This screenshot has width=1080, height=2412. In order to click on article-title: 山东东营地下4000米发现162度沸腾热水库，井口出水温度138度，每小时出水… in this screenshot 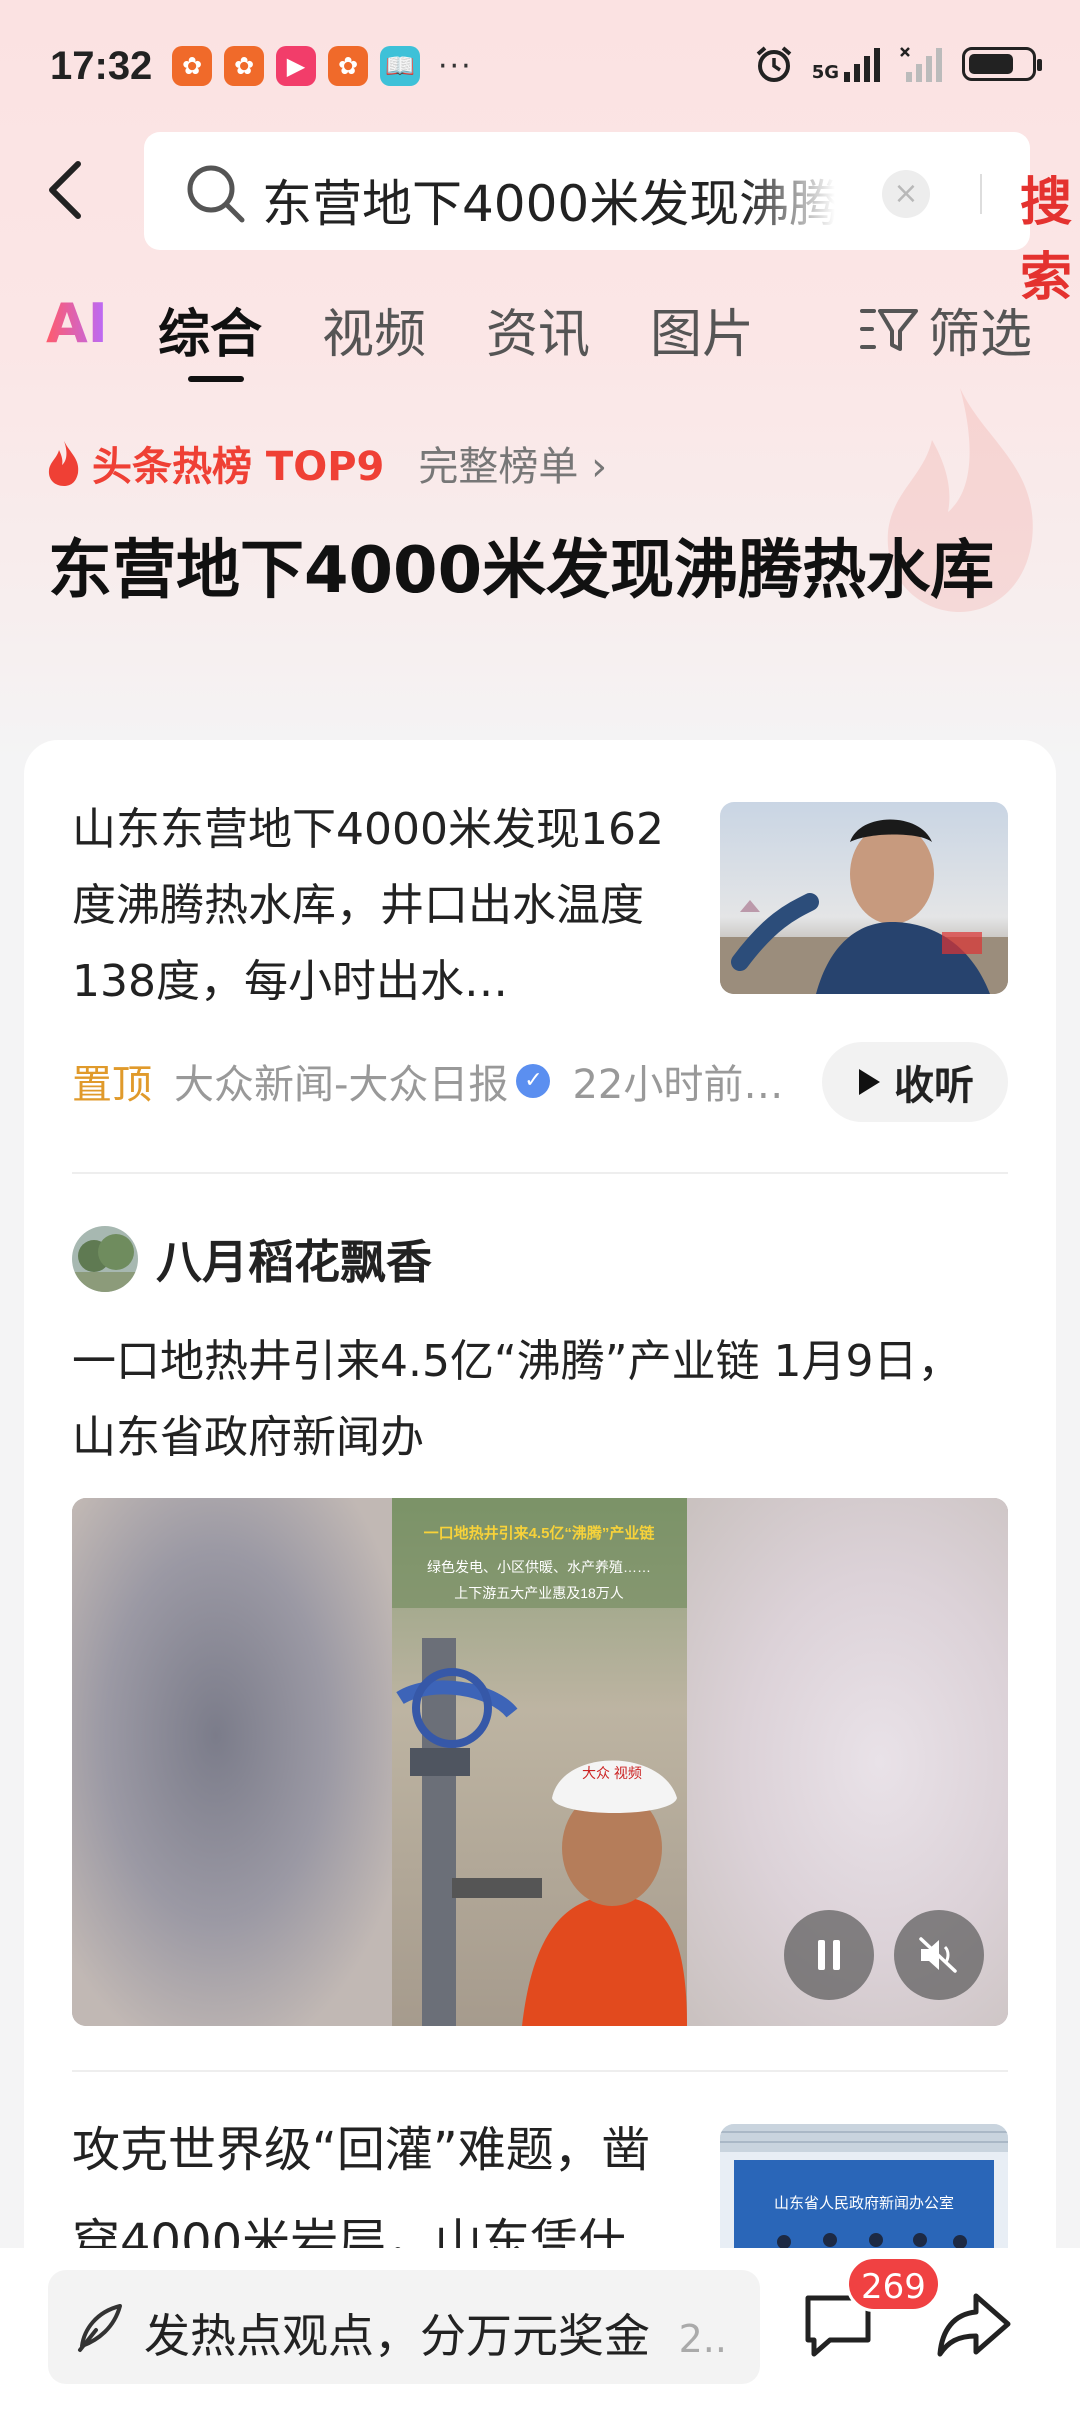, I will do `click(372, 906)`.